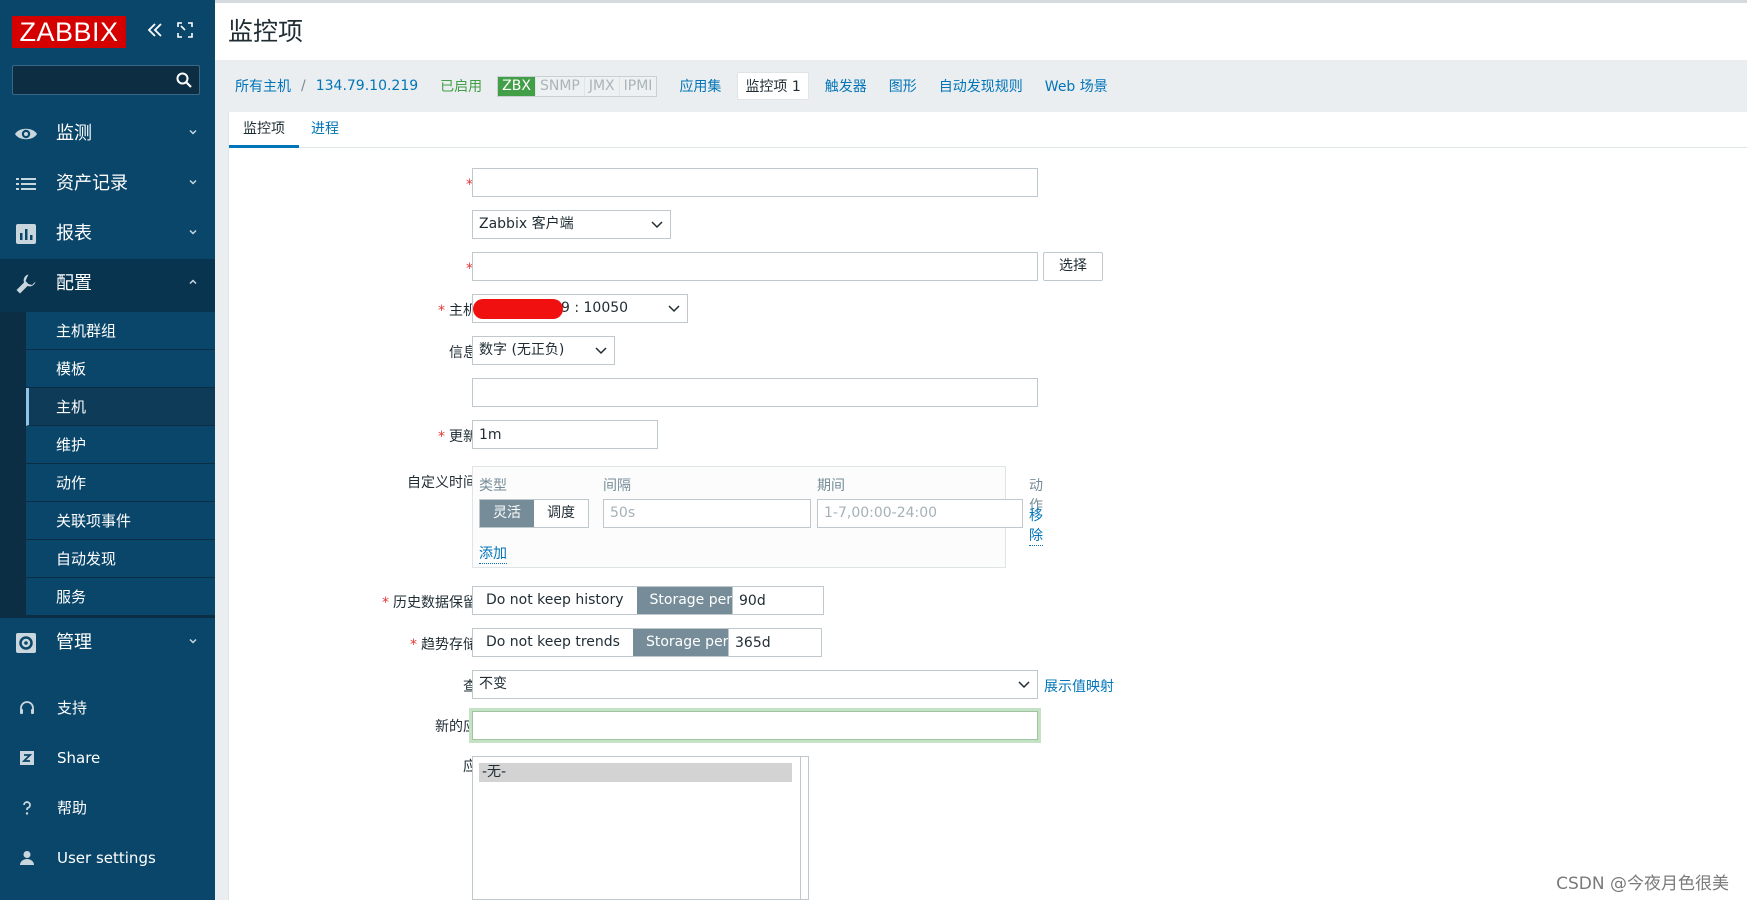 The height and width of the screenshot is (900, 1747). What do you see at coordinates (555, 600) in the screenshot?
I see `history-do-not-keep: Do not keep history` at bounding box center [555, 600].